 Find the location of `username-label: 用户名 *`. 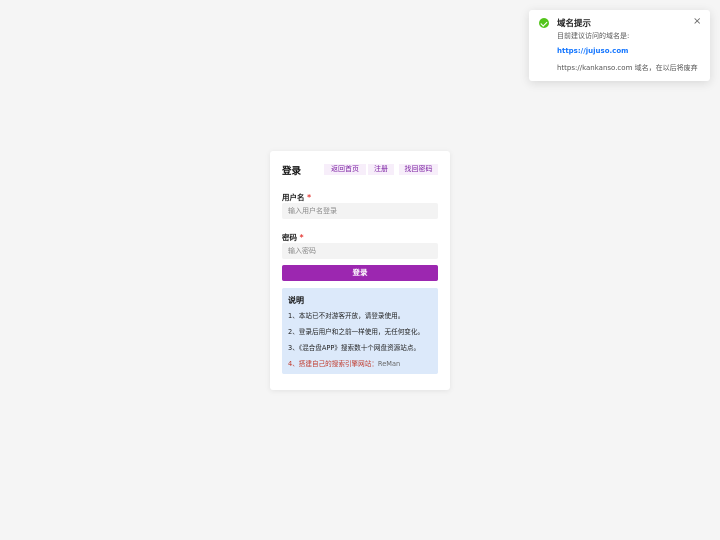

username-label: 用户名 * is located at coordinates (297, 197).